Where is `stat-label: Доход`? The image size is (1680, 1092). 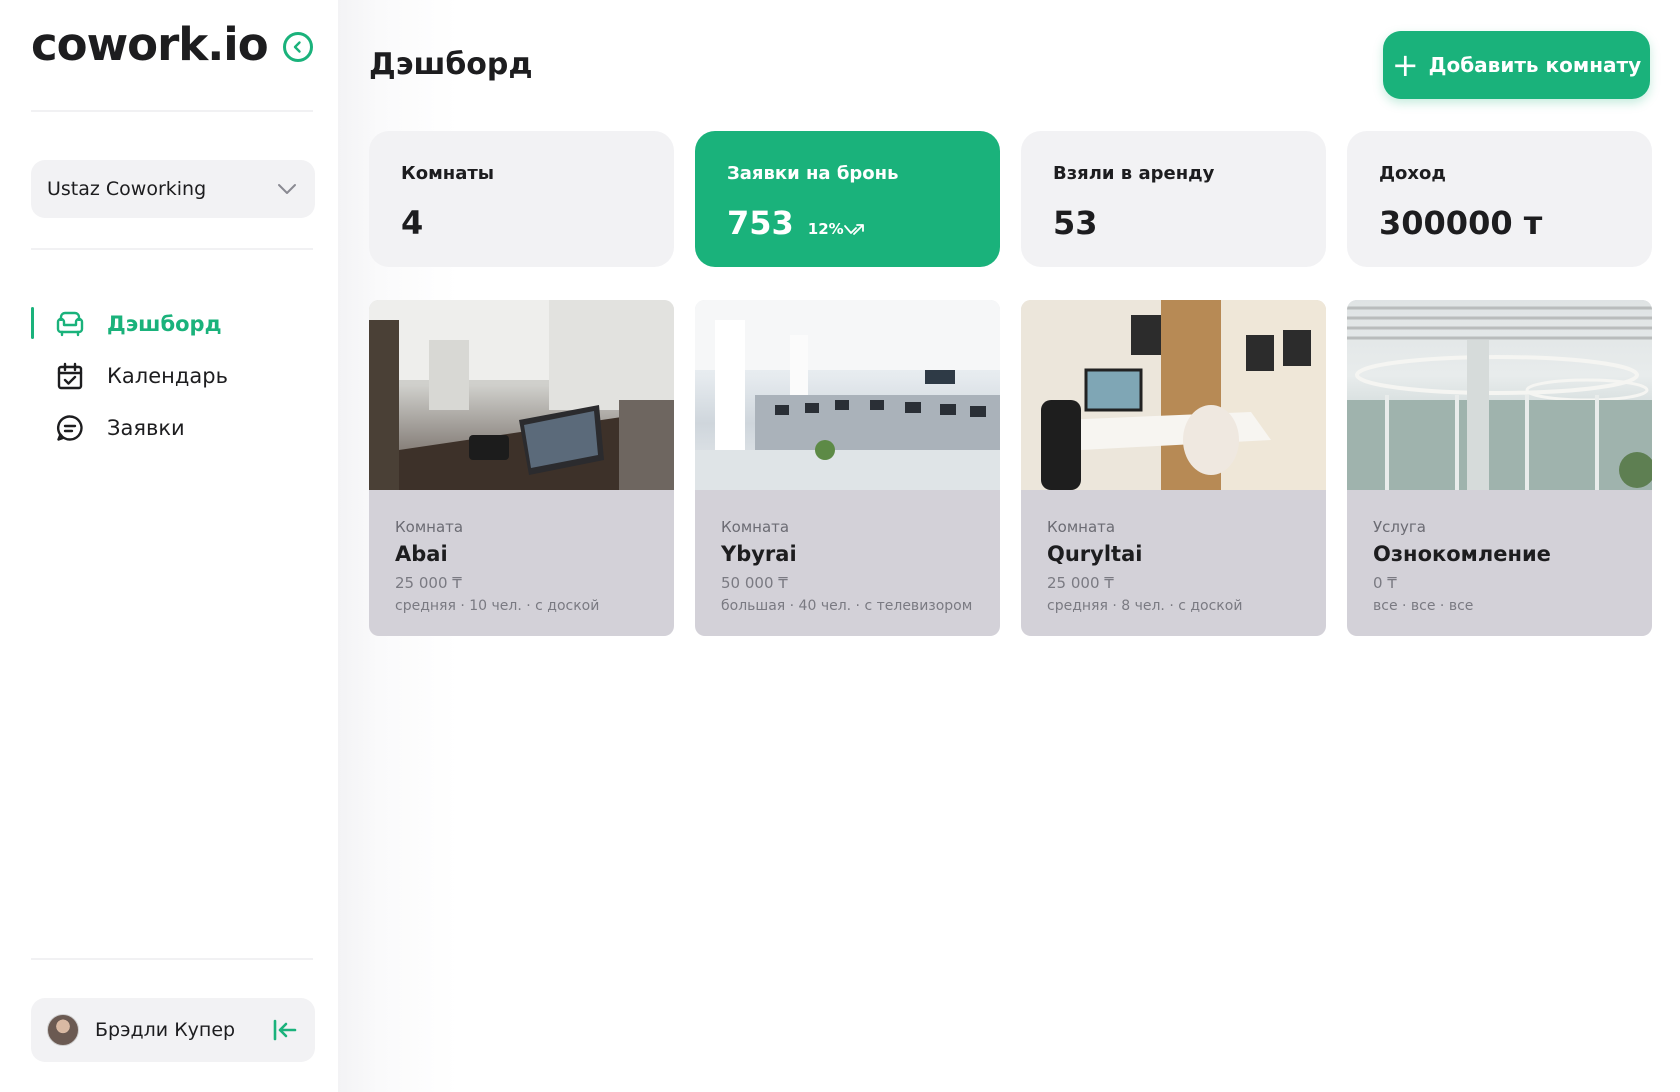 stat-label: Доход is located at coordinates (1412, 173).